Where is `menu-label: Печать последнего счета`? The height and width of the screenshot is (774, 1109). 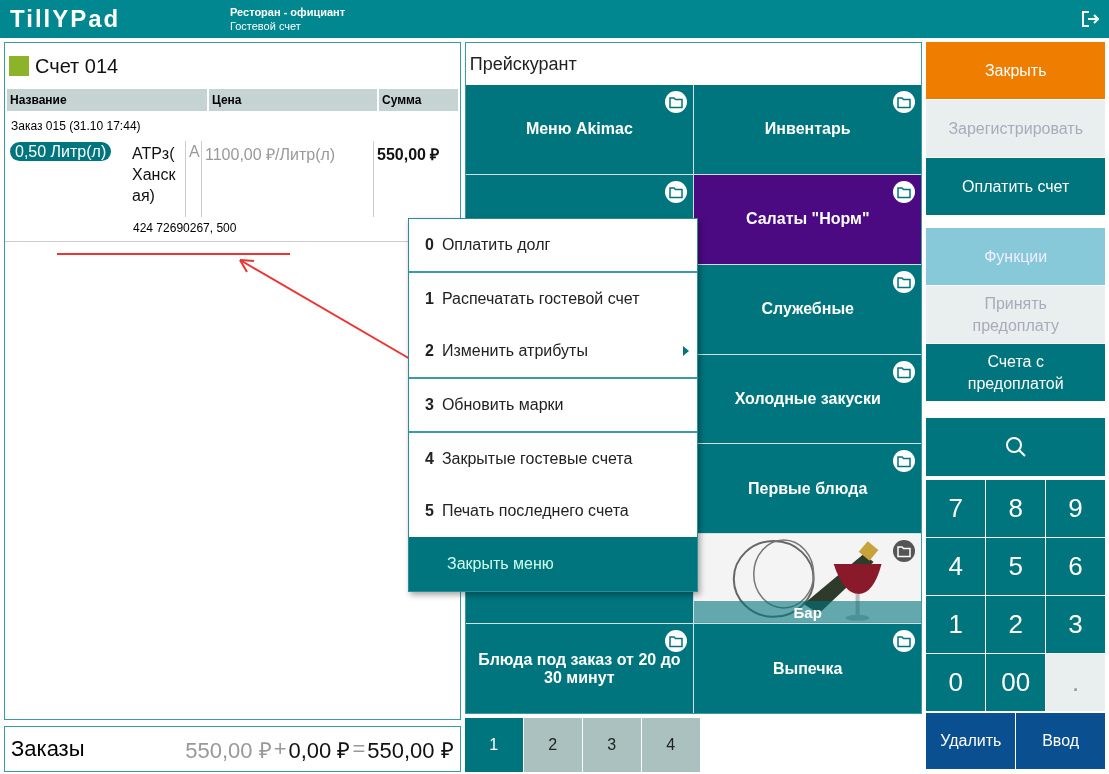
menu-label: Печать последнего счета is located at coordinates (535, 511).